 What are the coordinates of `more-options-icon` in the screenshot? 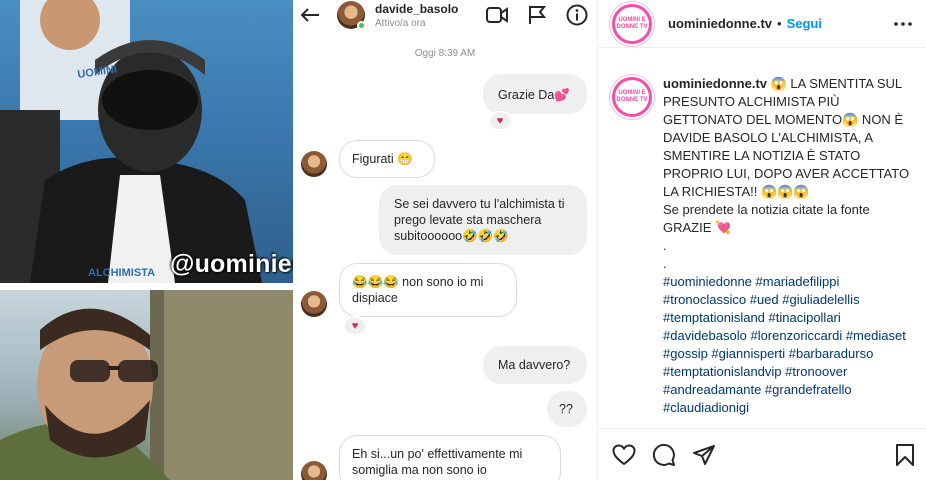 It's located at (903, 23).